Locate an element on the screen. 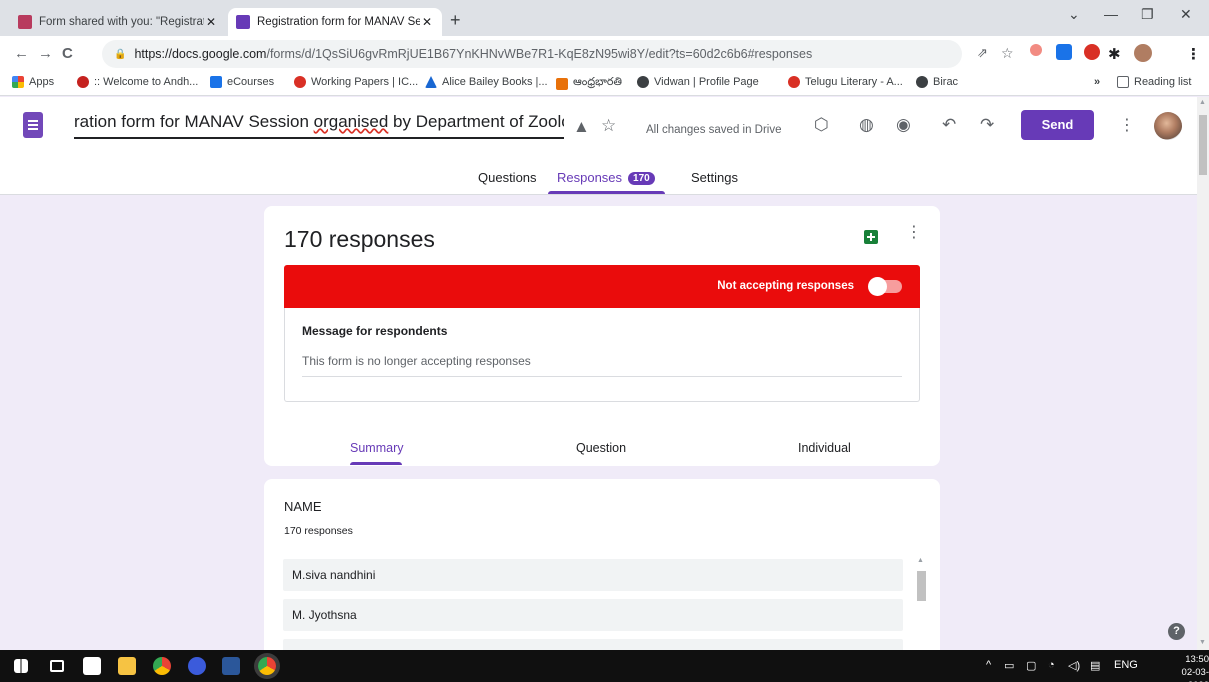 This screenshot has width=1209, height=682. bookmark-star-icon: ☆ is located at coordinates (1007, 53).